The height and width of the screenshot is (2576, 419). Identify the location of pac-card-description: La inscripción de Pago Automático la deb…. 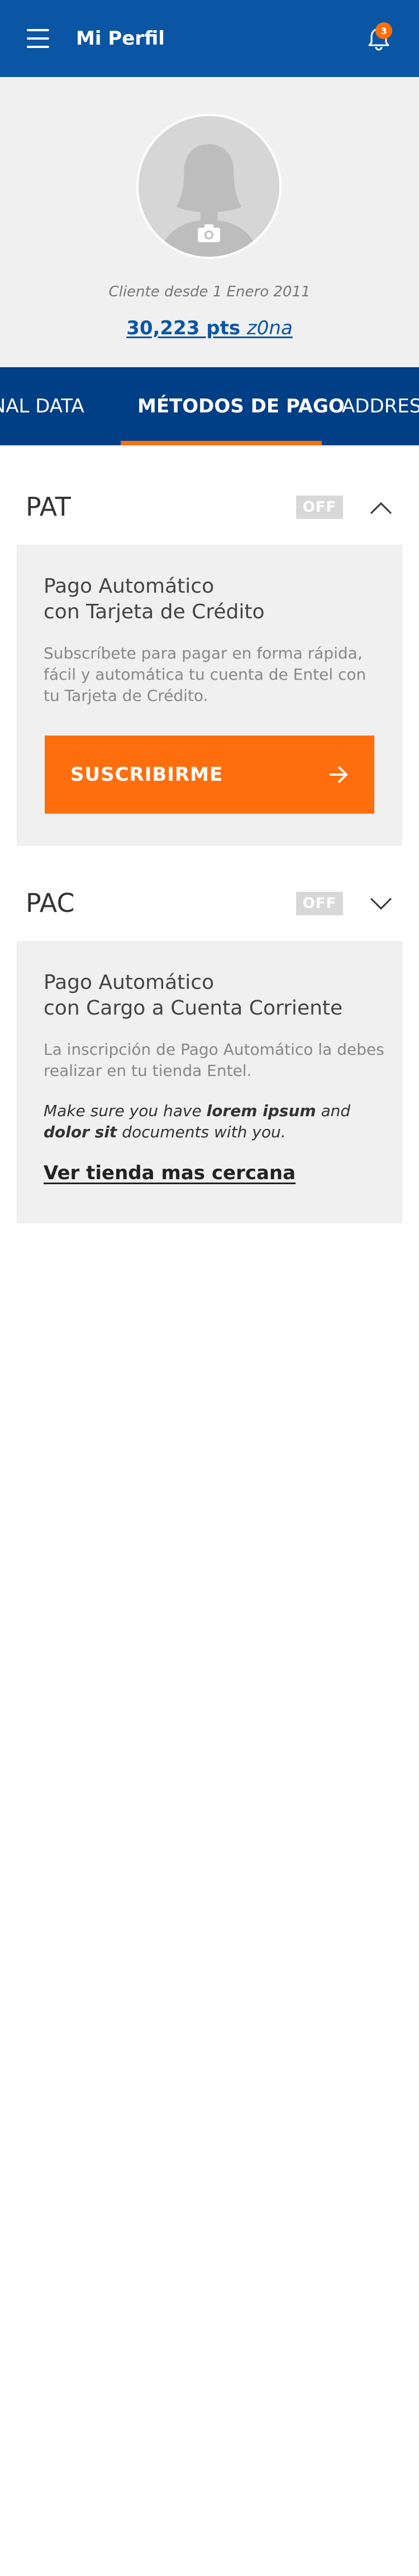
(214, 1060).